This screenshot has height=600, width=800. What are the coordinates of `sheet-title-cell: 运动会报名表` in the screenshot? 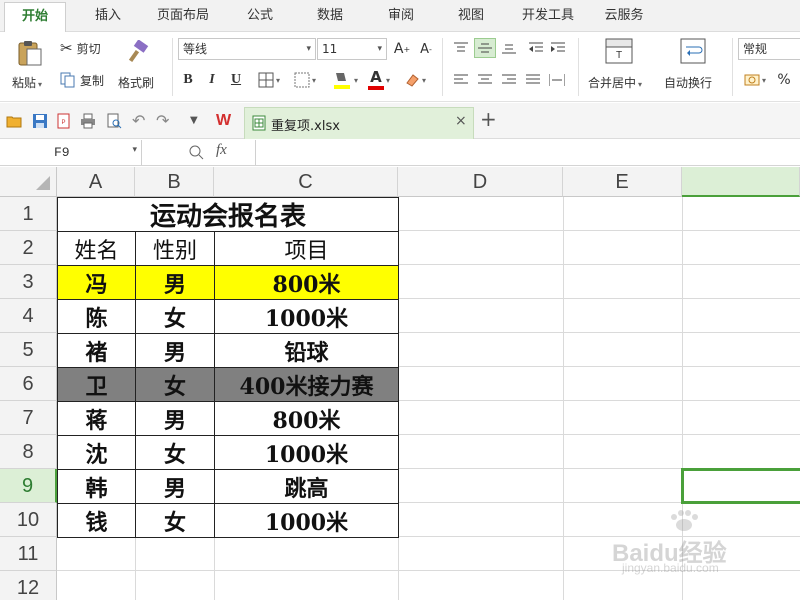 It's located at (228, 214).